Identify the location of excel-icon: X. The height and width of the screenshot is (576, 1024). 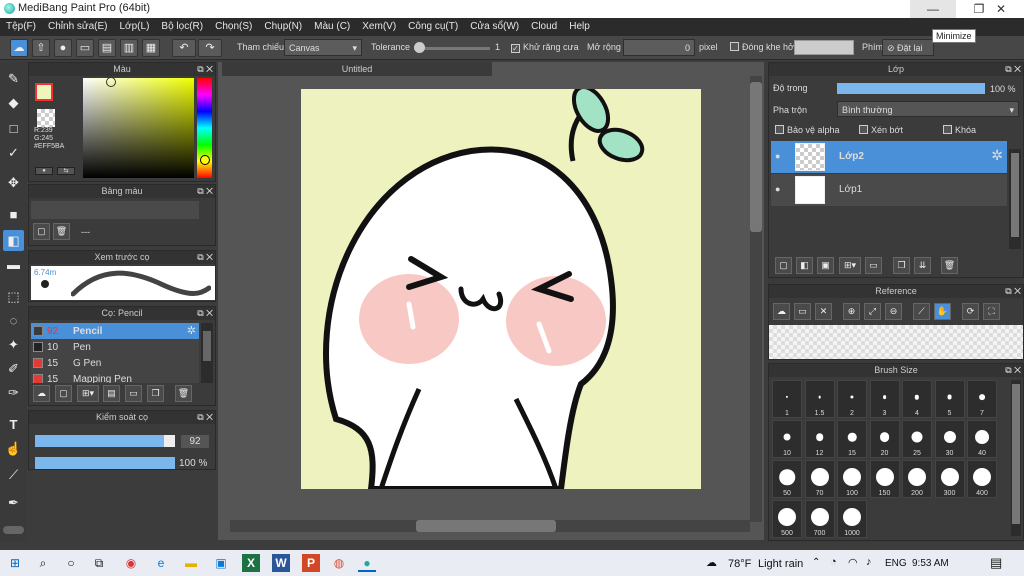
(251, 563).